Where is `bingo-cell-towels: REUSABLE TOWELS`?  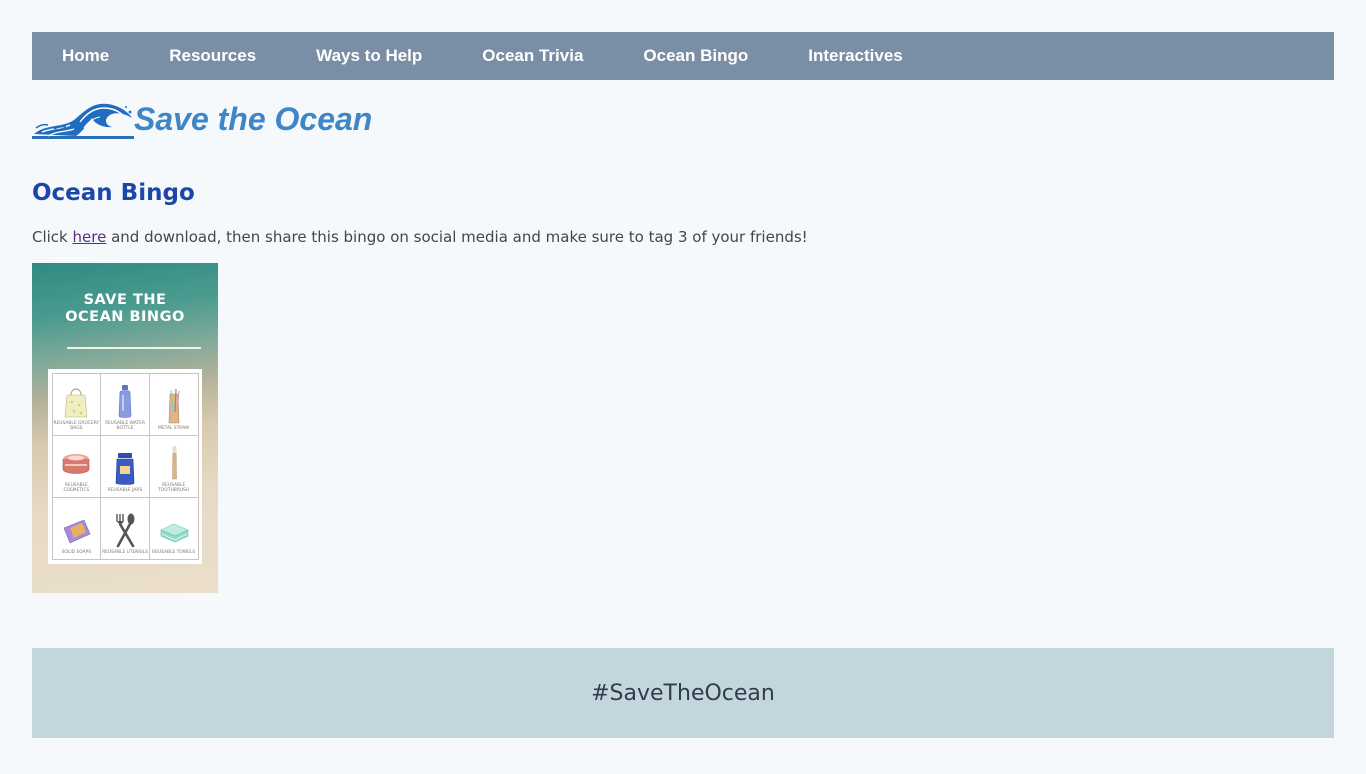
bingo-cell-towels: REUSABLE TOWELS is located at coordinates (173, 529).